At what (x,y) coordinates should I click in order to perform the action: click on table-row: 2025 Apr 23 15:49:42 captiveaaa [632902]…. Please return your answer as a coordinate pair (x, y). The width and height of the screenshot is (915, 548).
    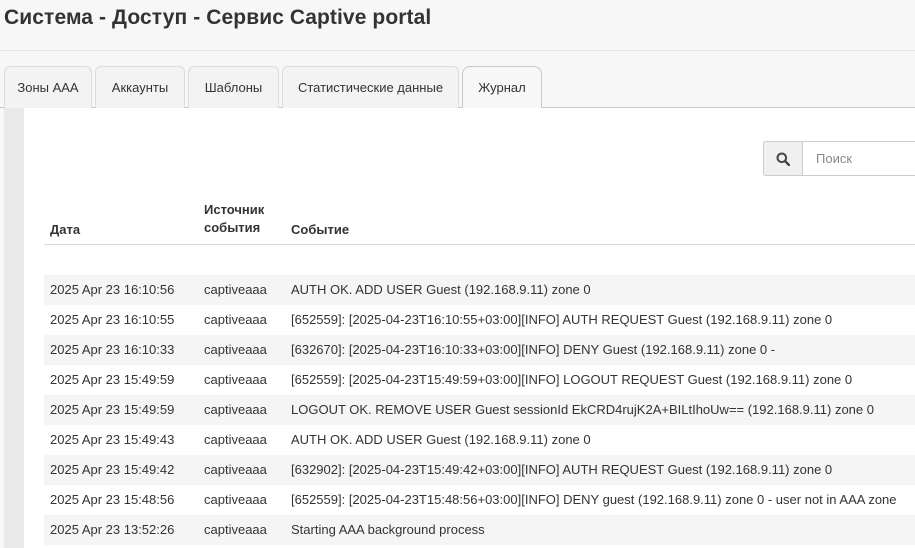
    Looking at the image, I should click on (479, 470).